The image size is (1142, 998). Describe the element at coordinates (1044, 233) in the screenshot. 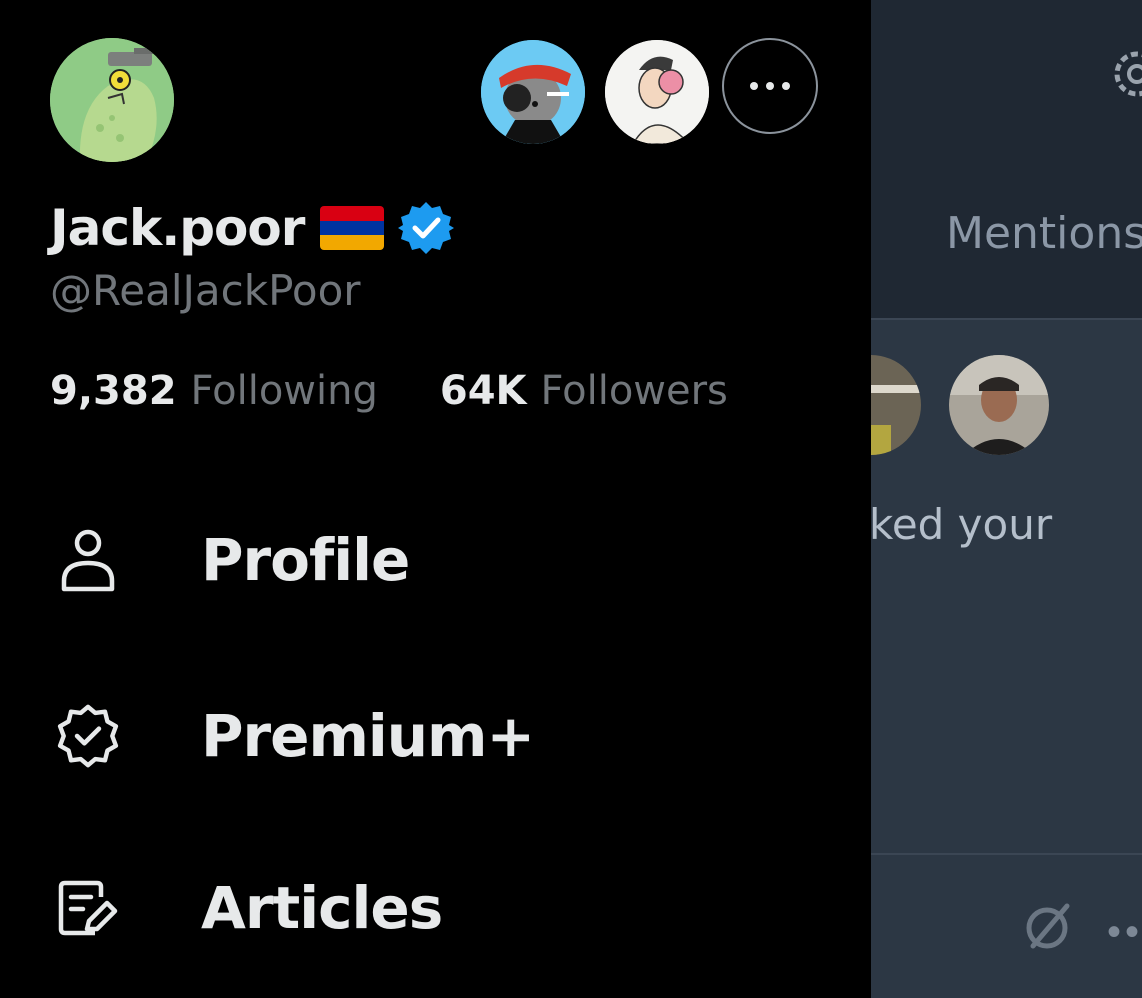

I see `tab-mentions: Mentions` at that location.